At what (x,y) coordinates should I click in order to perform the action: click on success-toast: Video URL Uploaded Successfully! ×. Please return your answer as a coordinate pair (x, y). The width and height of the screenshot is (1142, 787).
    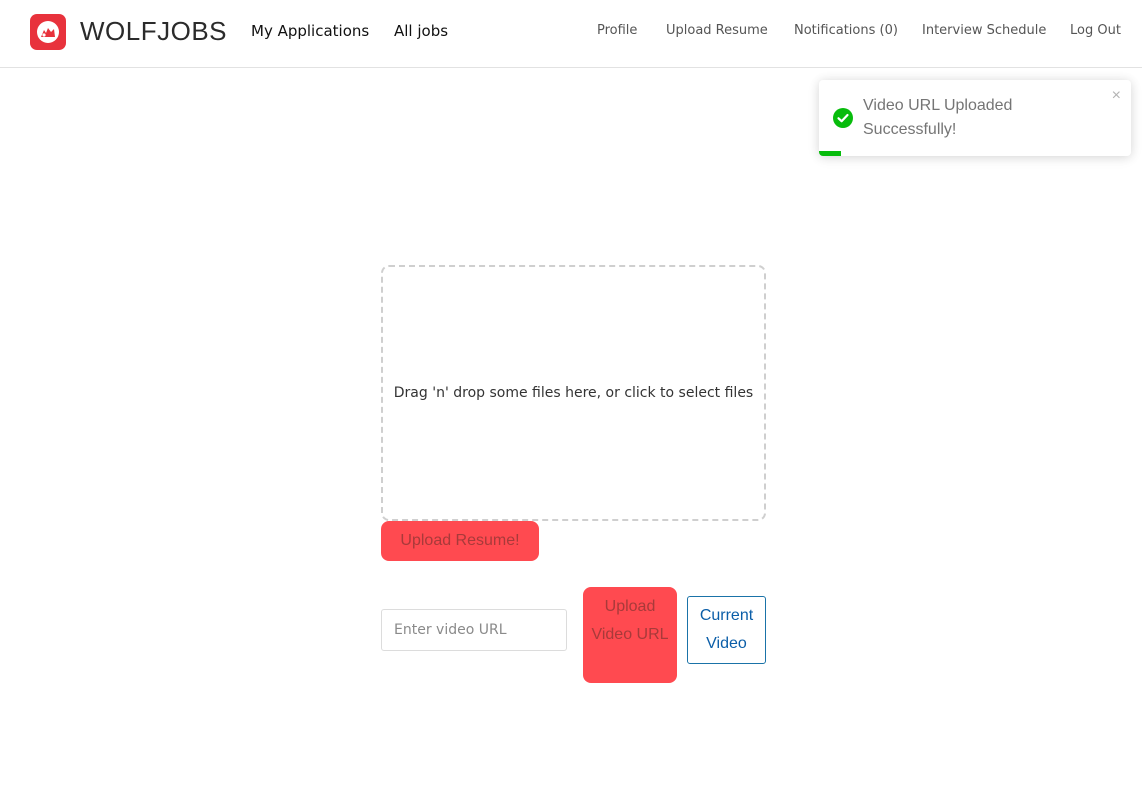
    Looking at the image, I should click on (975, 118).